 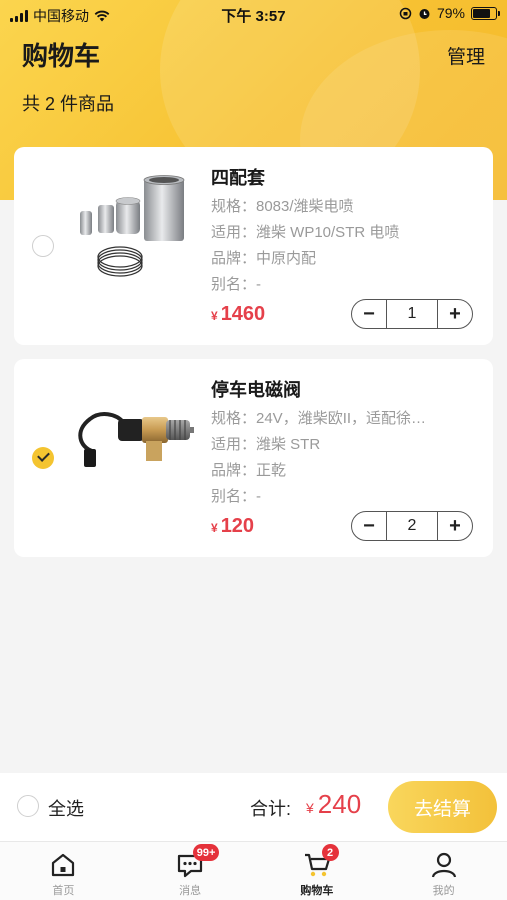 I want to click on tab-label: 购物车, so click(x=317, y=891).